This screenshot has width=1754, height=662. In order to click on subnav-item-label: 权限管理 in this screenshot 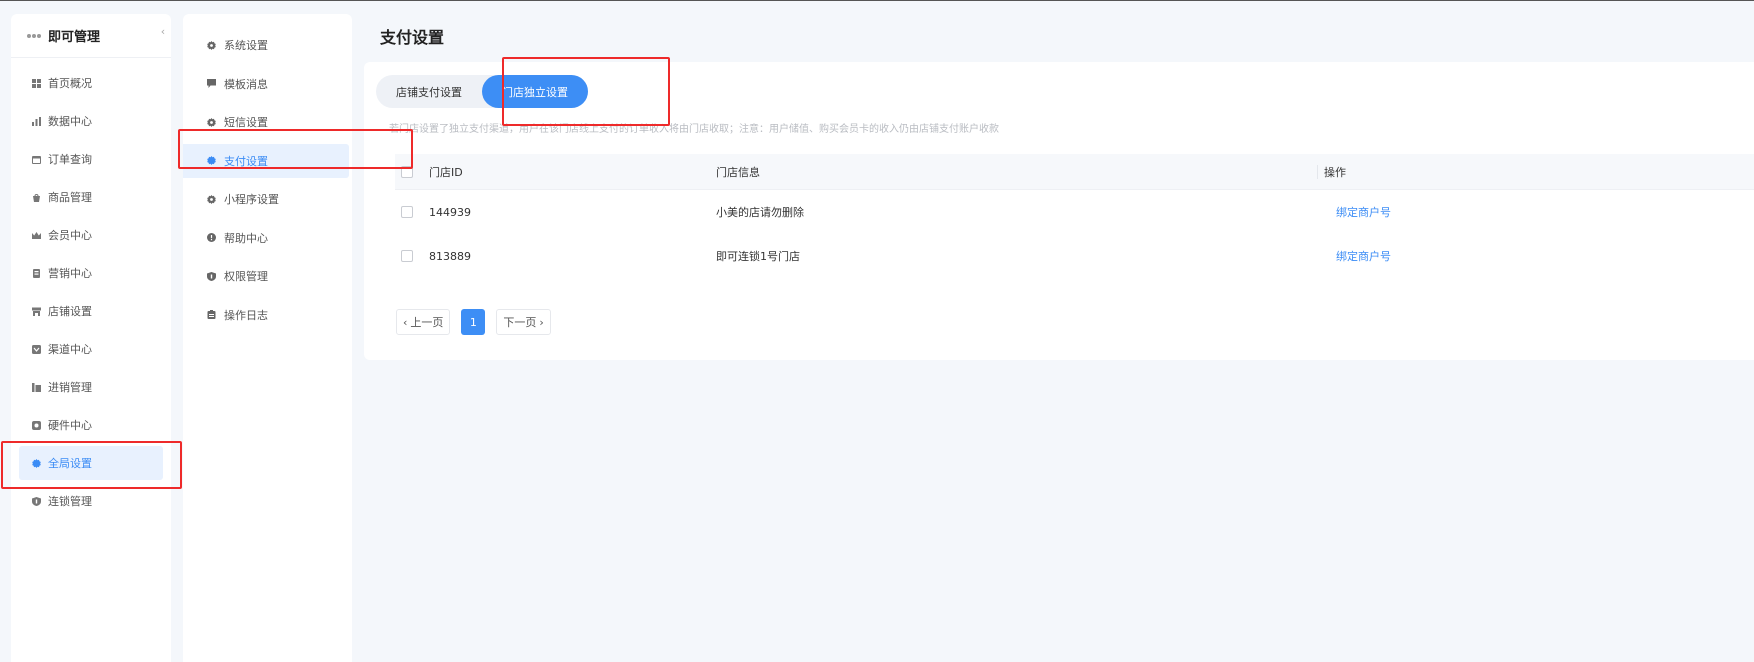, I will do `click(246, 276)`.